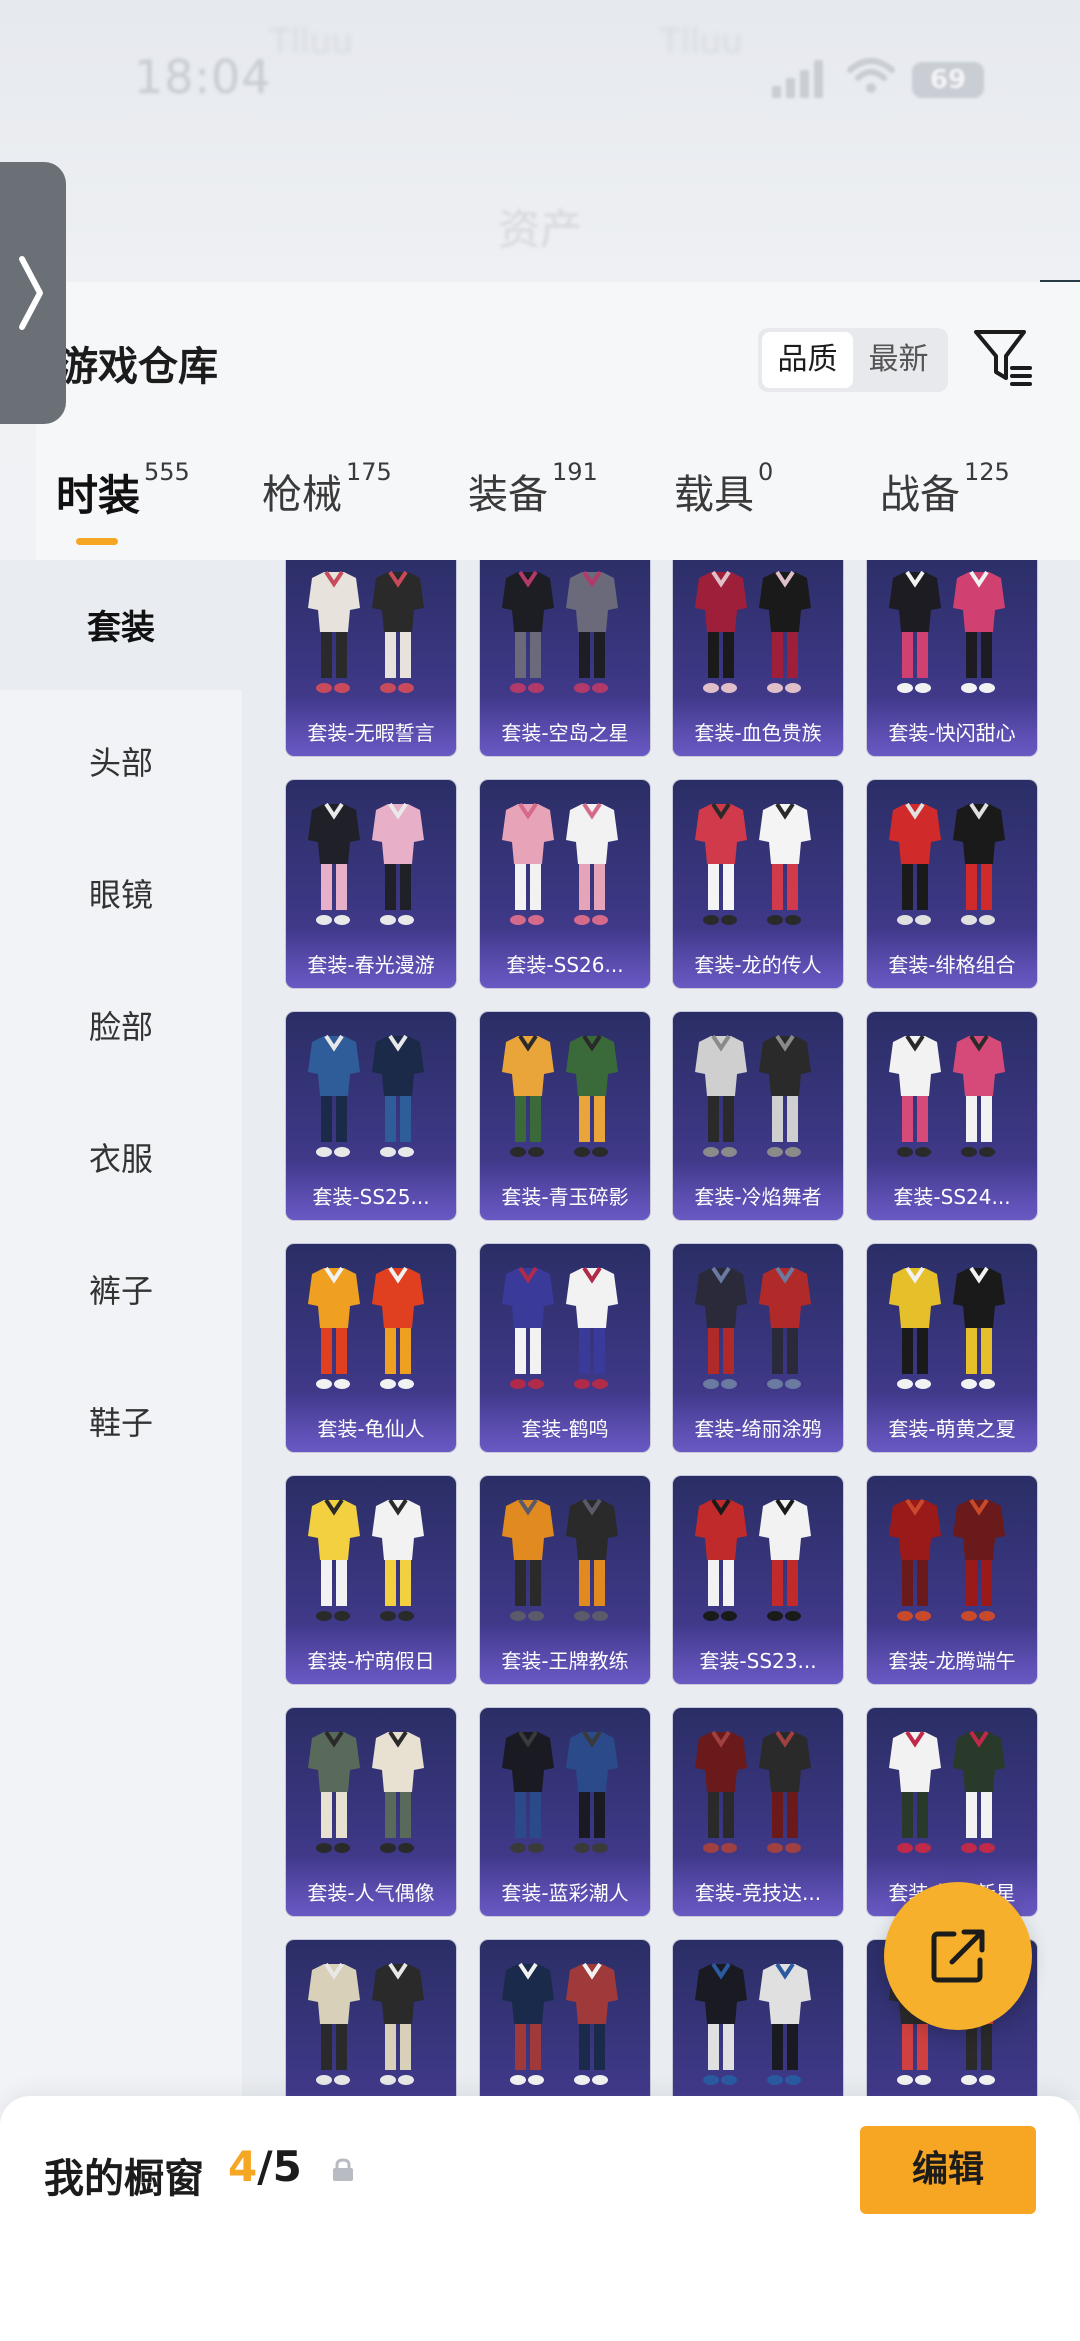 This screenshot has height=2341, width=1080. Describe the element at coordinates (508, 495) in the screenshot. I see `tab-label: 装备` at that location.